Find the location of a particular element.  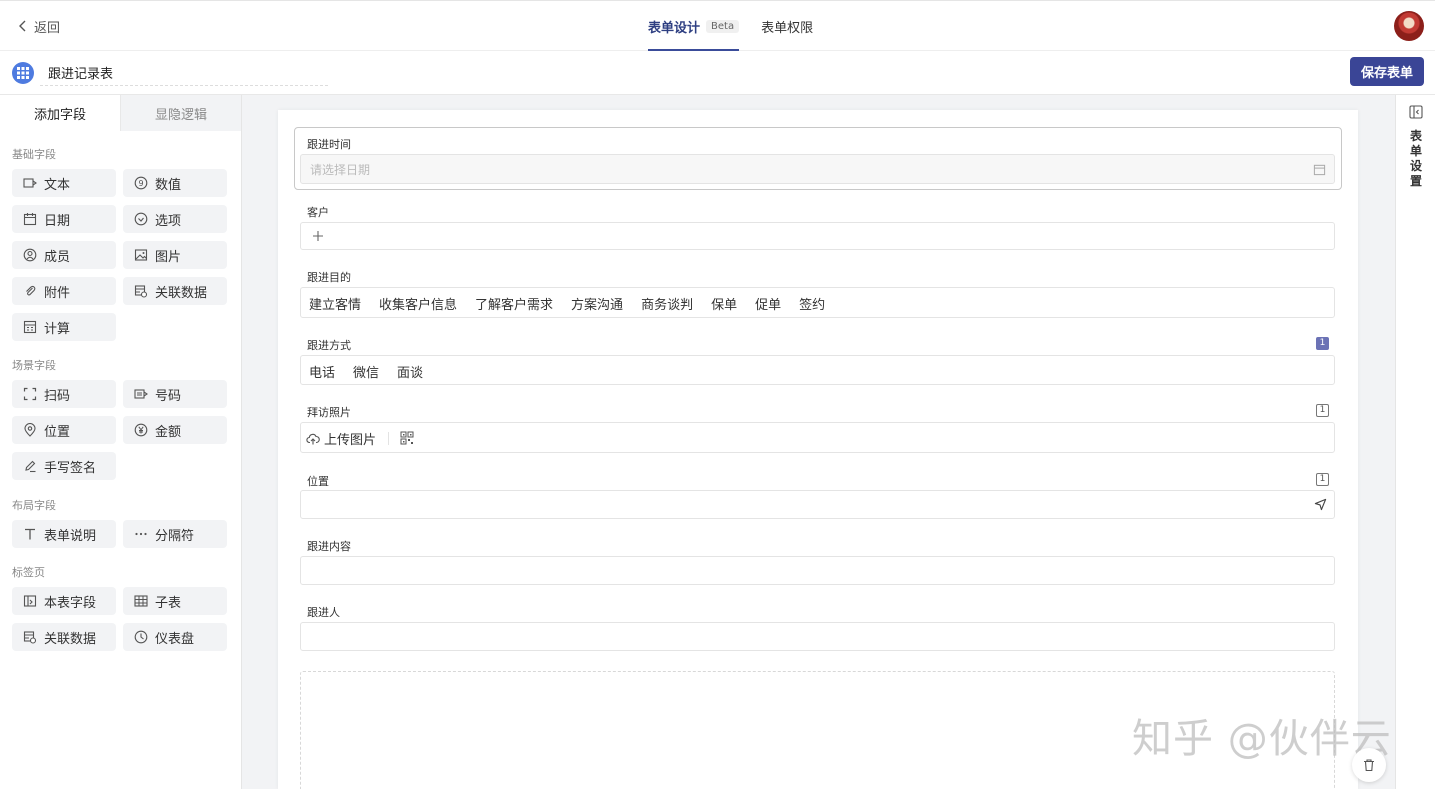

option-item: 签约 is located at coordinates (812, 303).